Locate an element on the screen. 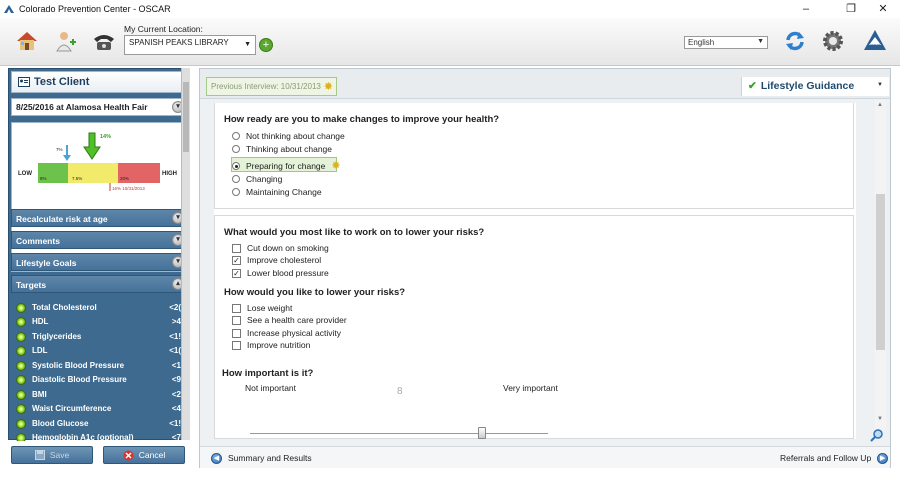 The image size is (900, 480). target-row: Triglycerides <1! is located at coordinates (100, 337).